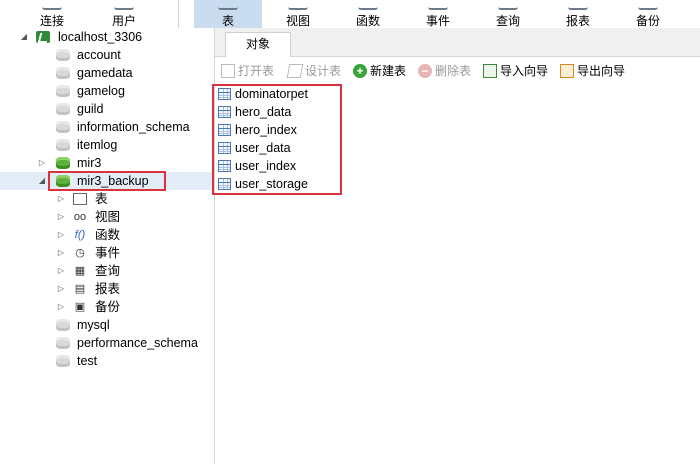  I want to click on tree-db-gamedata: gamedata, so click(107, 73).